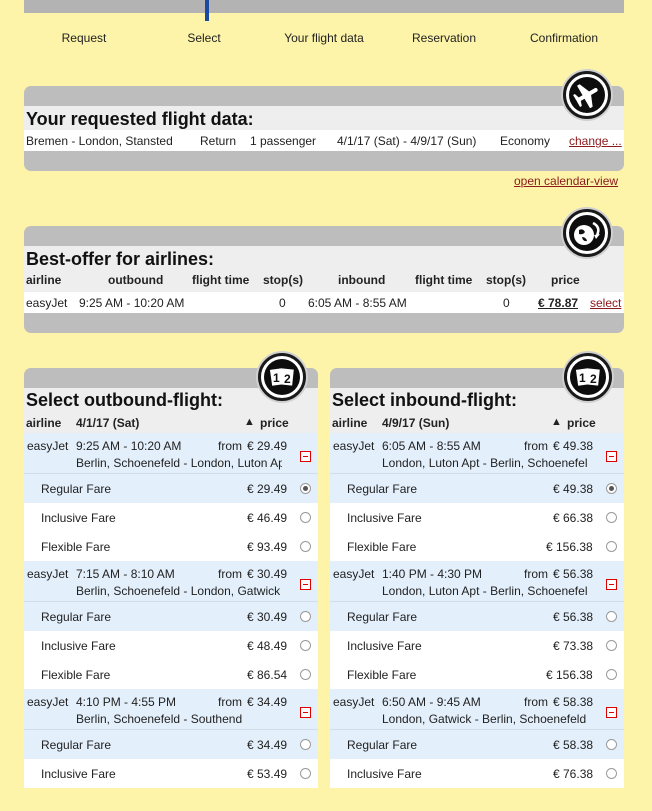 The image size is (652, 811). Describe the element at coordinates (477, 488) in the screenshot. I see `fare-option: Regular Fare € 49.38` at that location.